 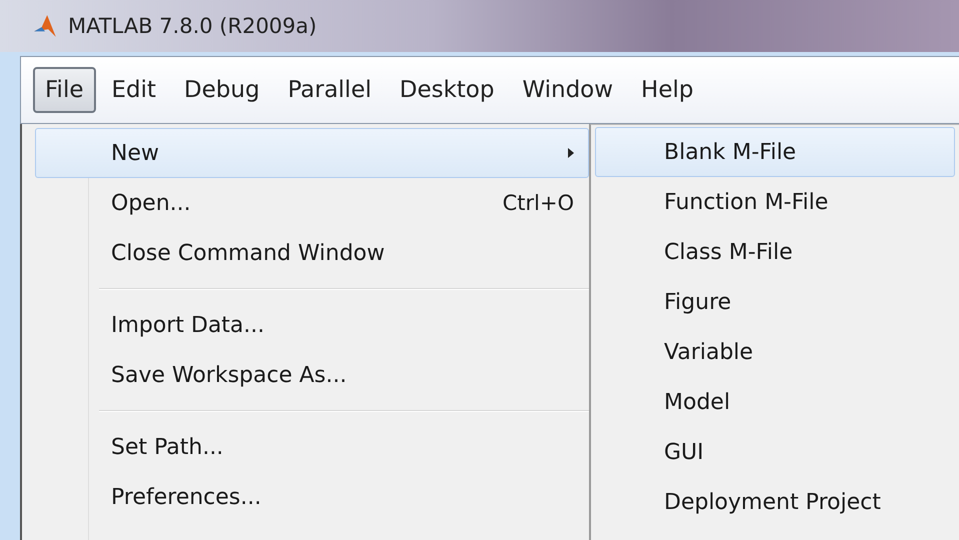 What do you see at coordinates (775, 202) in the screenshot?
I see `menu-item: Function M-File` at bounding box center [775, 202].